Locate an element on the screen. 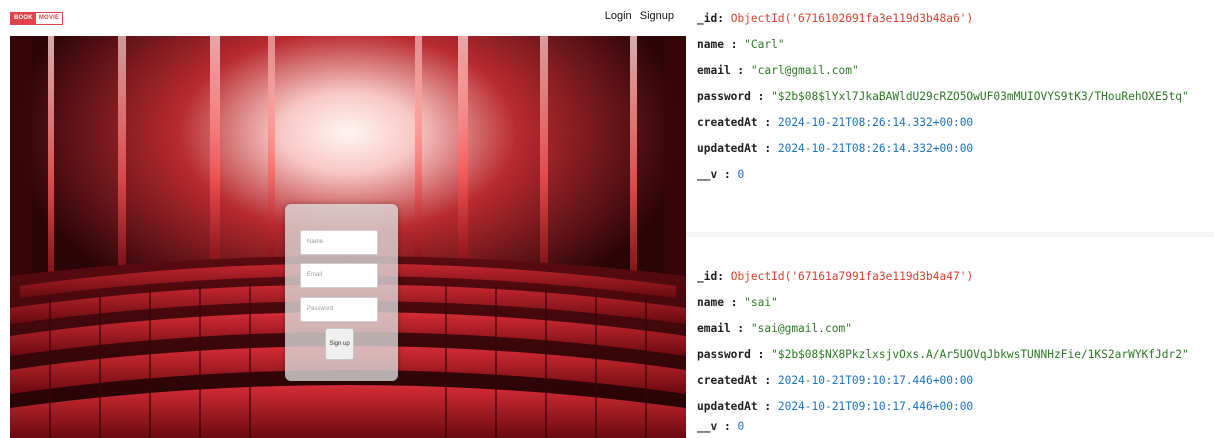  signup-form-card: Name Email Password Sign up is located at coordinates (341, 292).